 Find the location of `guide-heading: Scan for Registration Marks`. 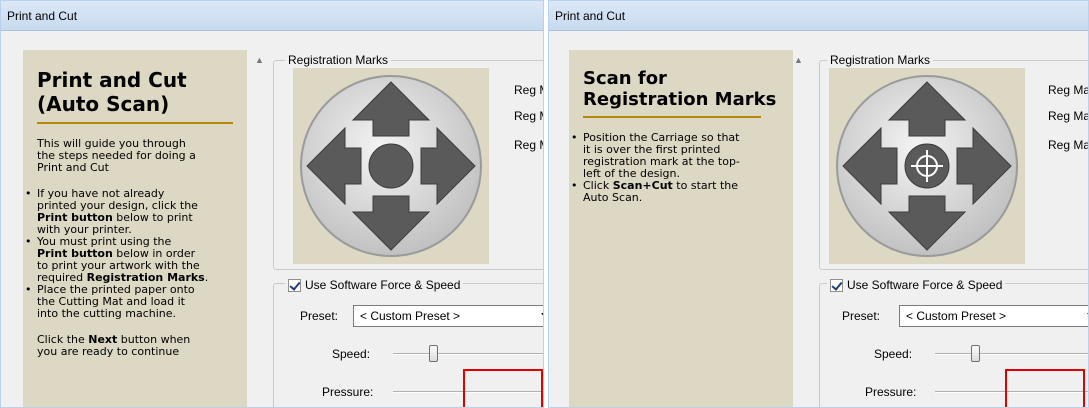

guide-heading: Scan for Registration Marks is located at coordinates (683, 89).